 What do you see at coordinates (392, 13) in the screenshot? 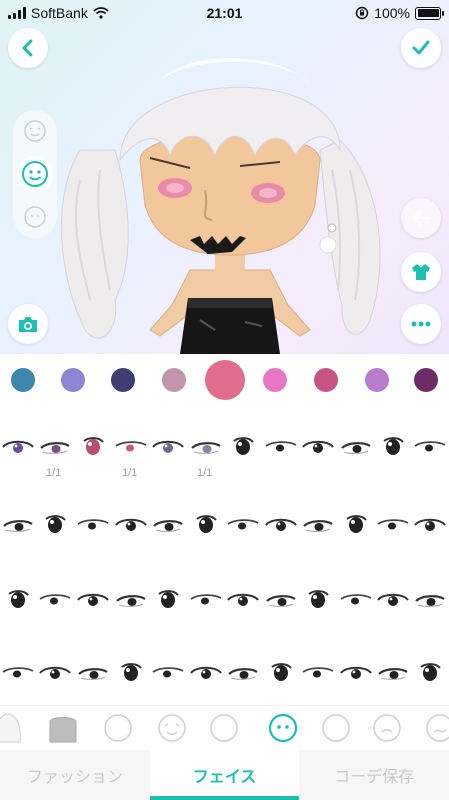
I see `battery-percent: 100%` at bounding box center [392, 13].